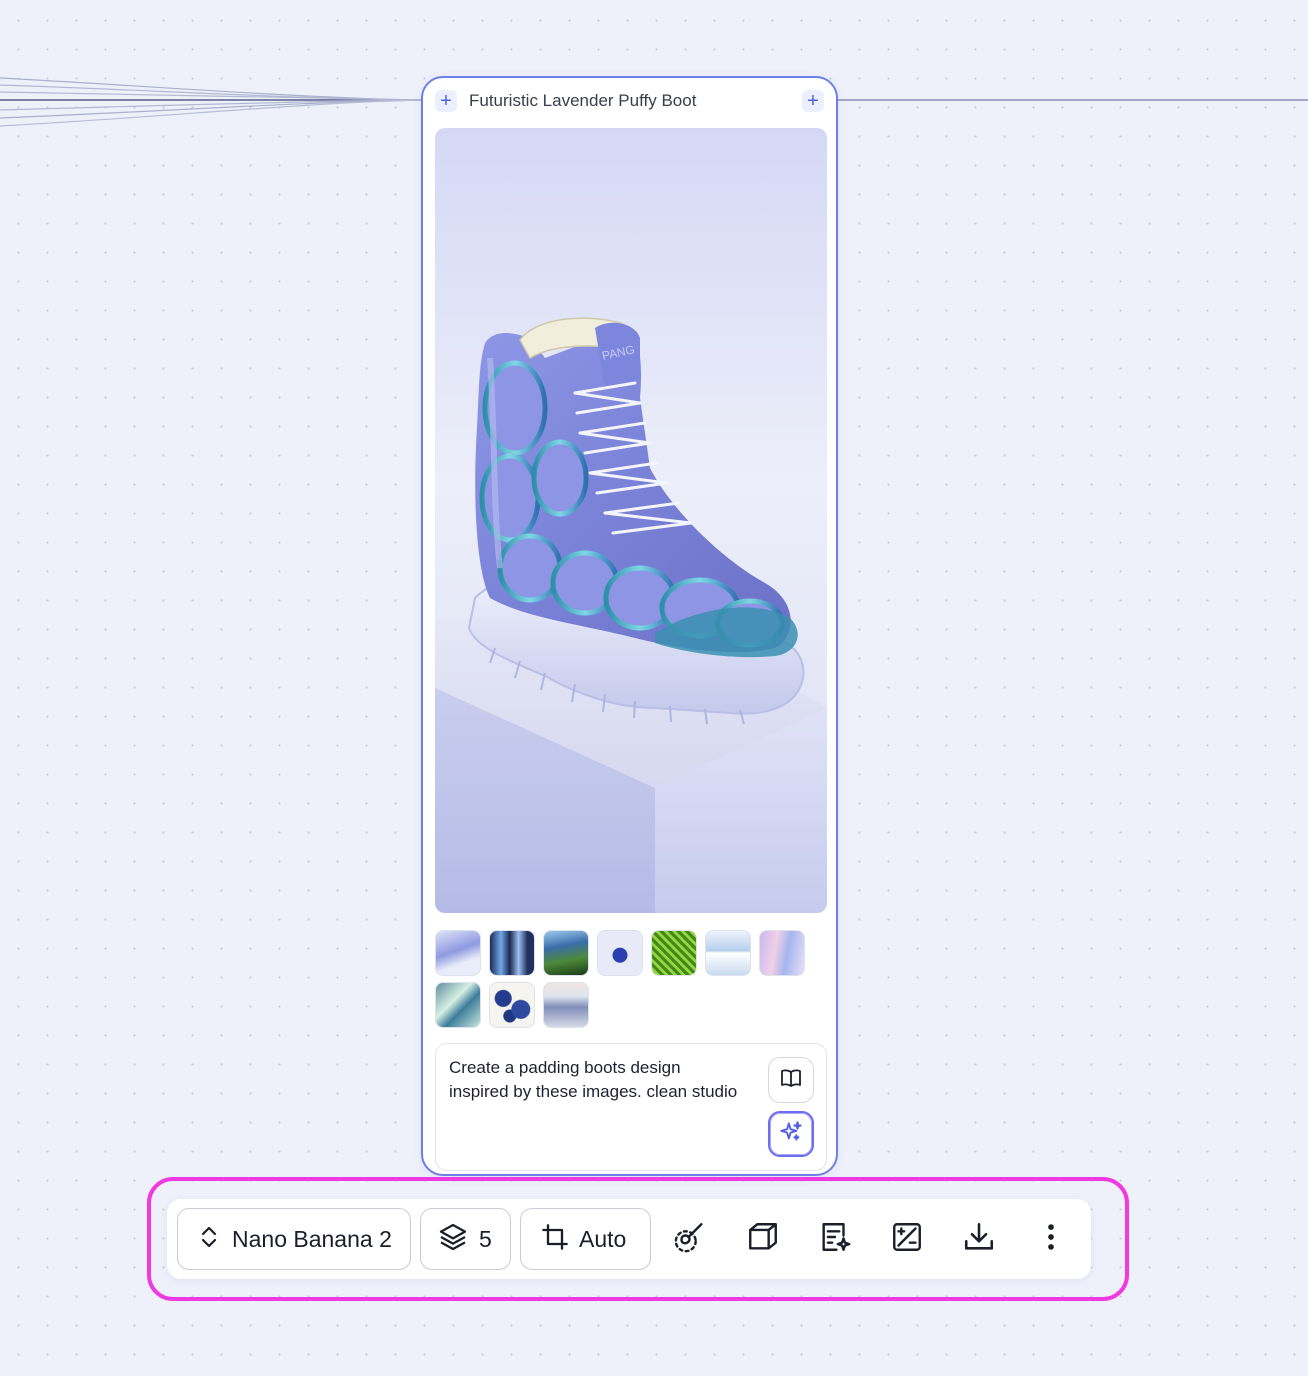  I want to click on brush-icon, so click(690, 1239).